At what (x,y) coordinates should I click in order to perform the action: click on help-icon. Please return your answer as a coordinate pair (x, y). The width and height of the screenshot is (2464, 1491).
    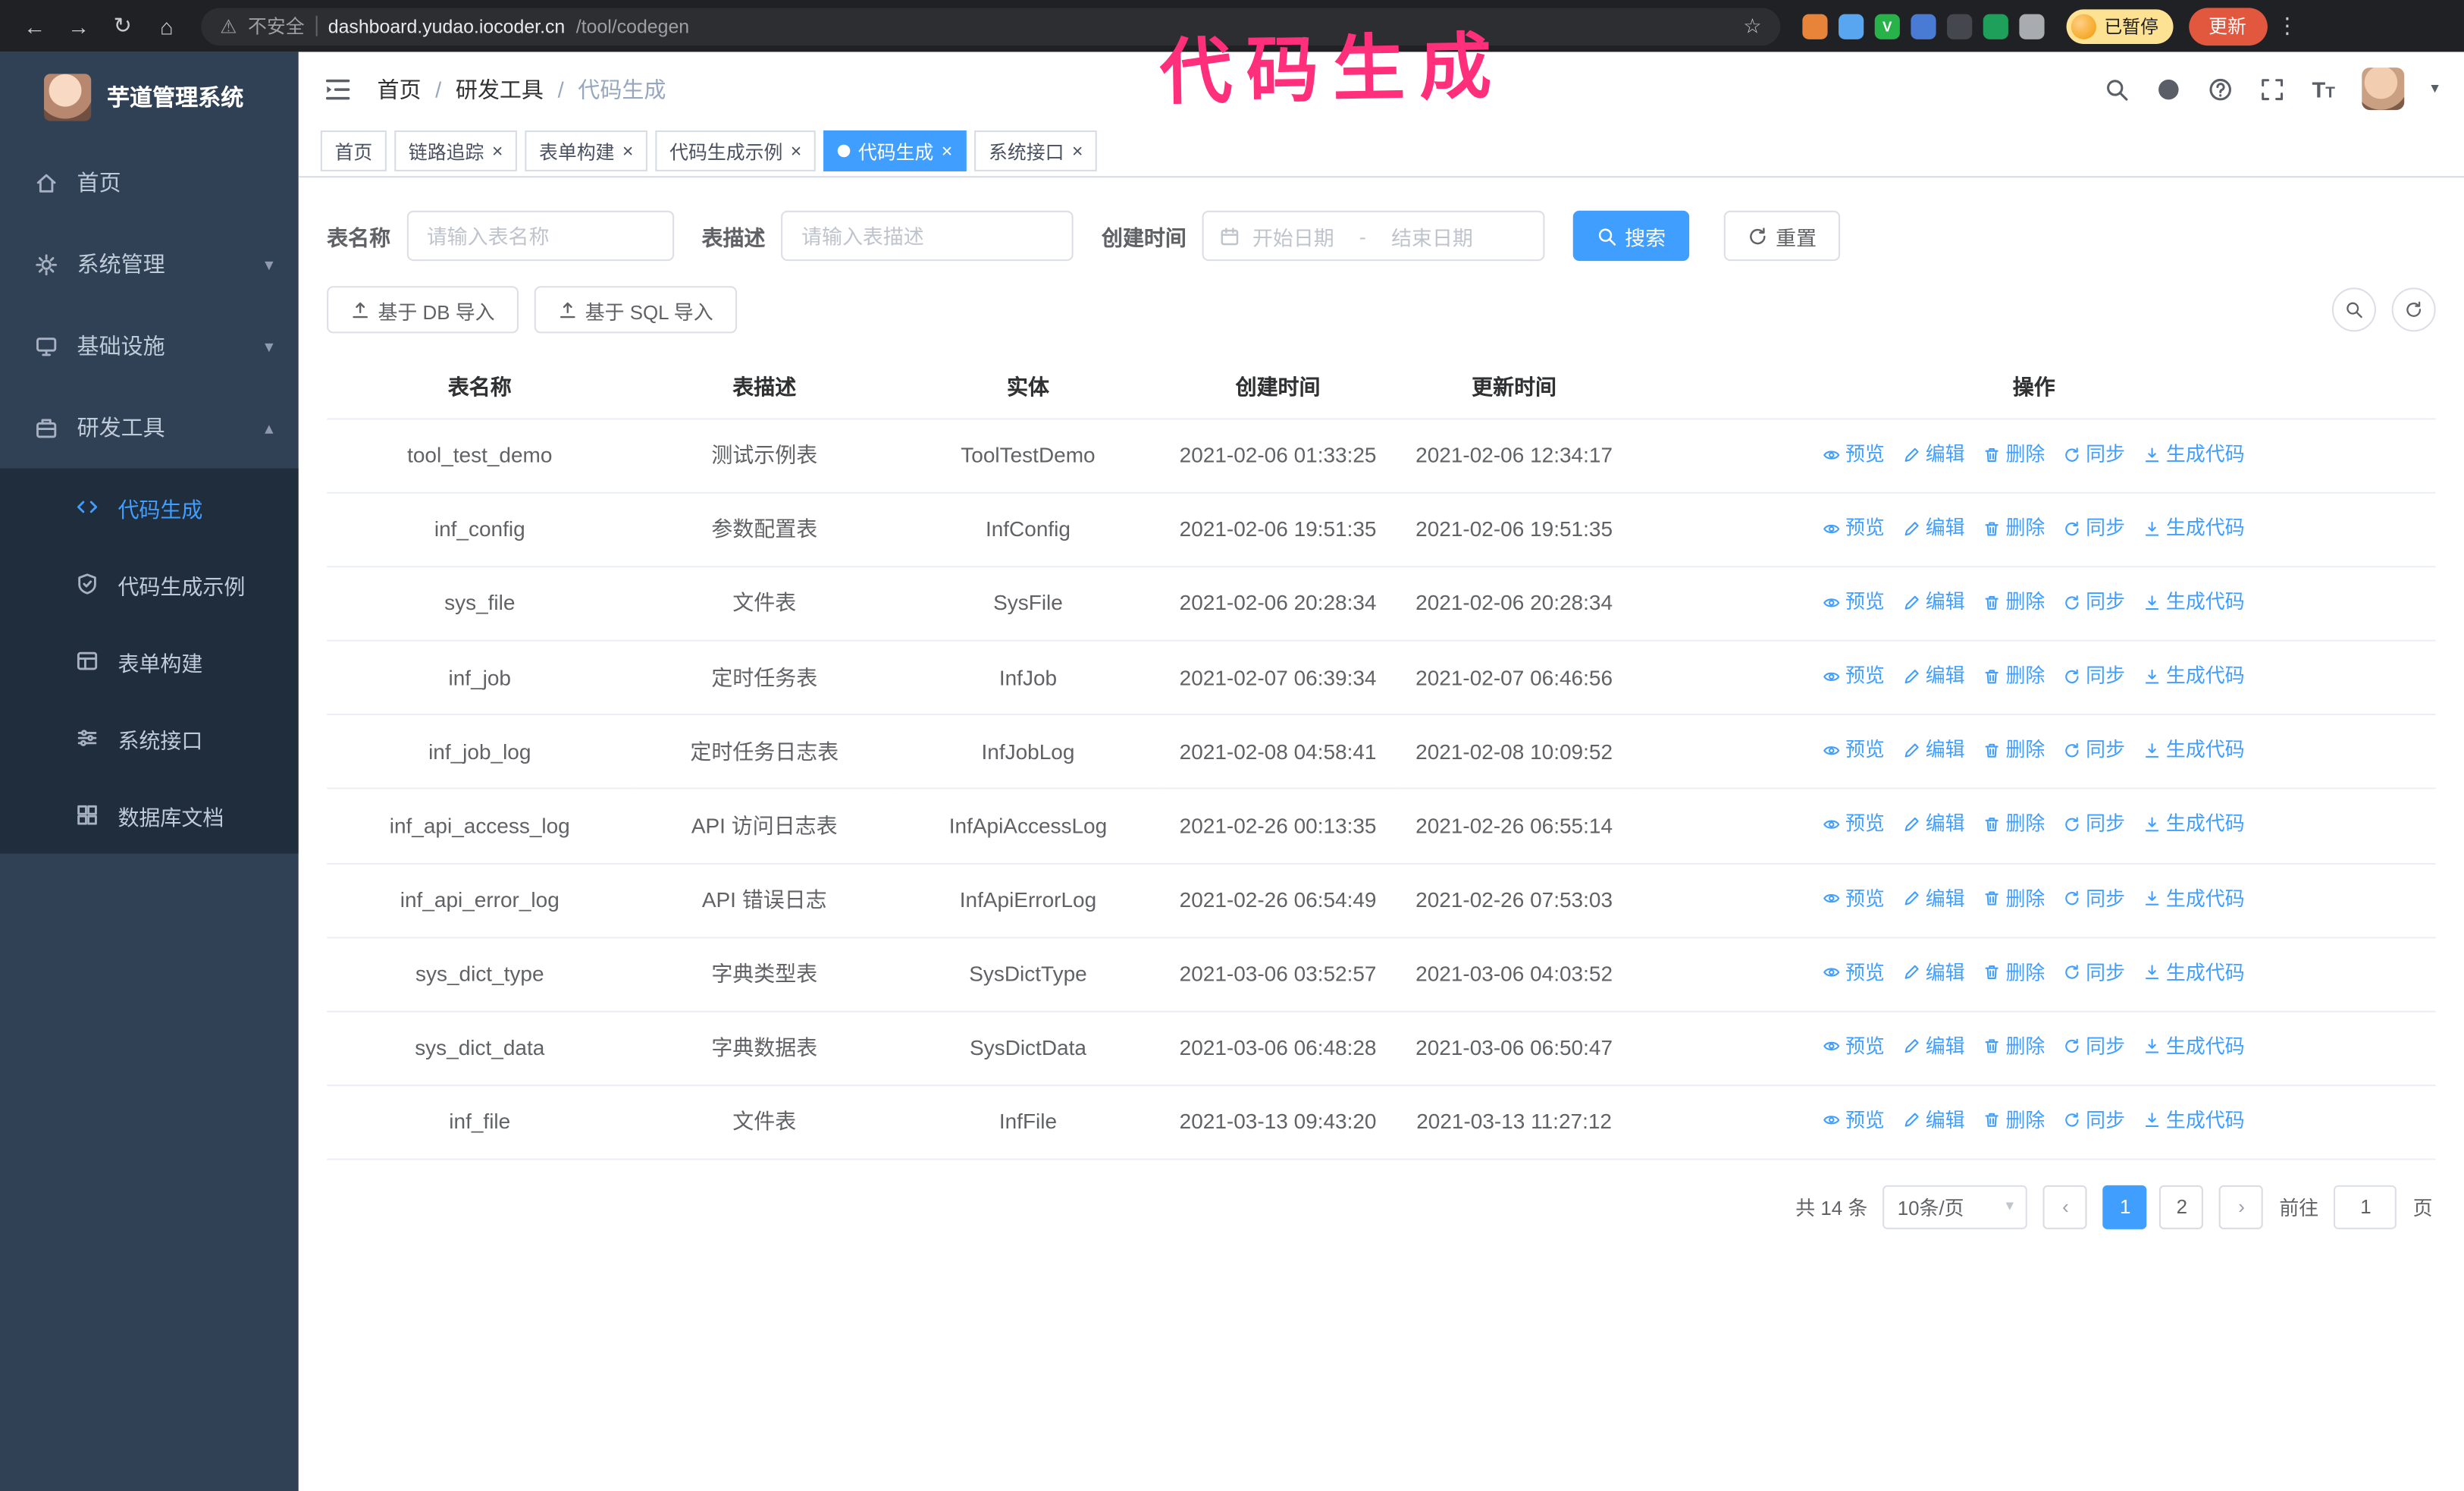
    Looking at the image, I should click on (2221, 89).